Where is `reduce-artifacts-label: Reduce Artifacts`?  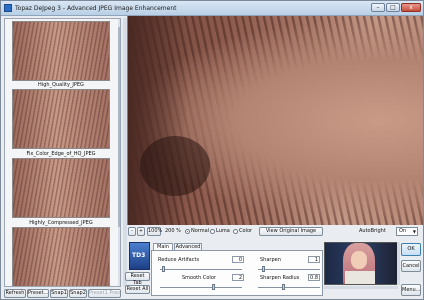 reduce-artifacts-label: Reduce Artifacts is located at coordinates (179, 260).